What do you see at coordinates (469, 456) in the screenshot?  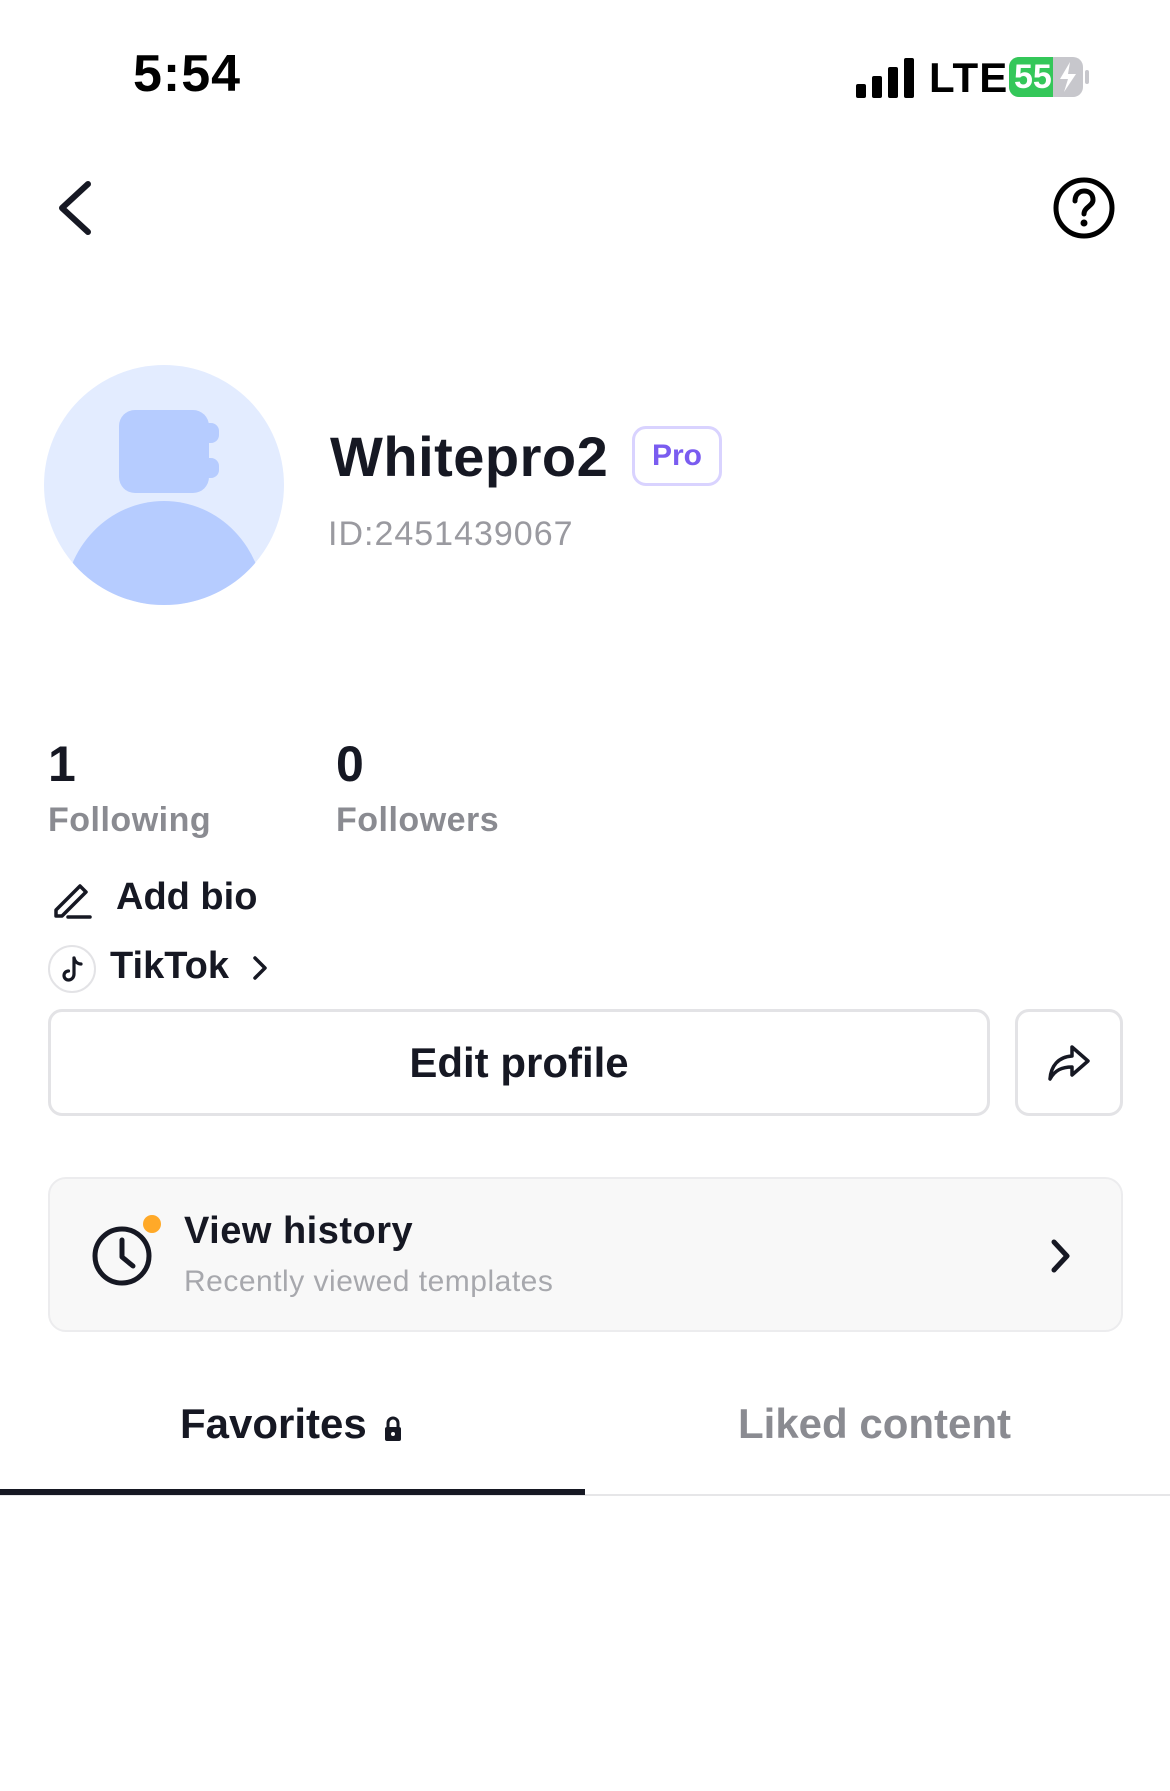 I see `username: Whitepro2` at bounding box center [469, 456].